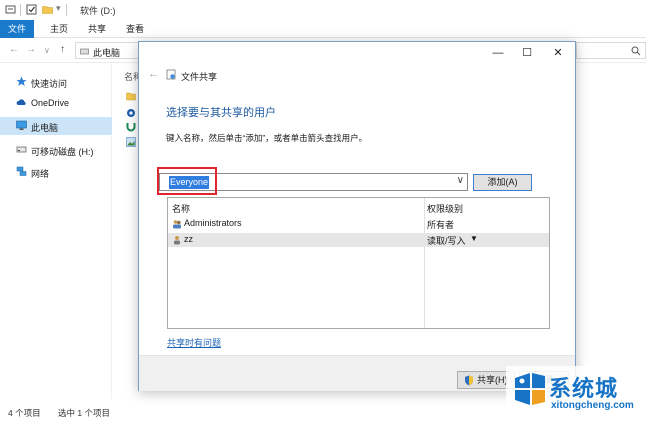  Describe the element at coordinates (213, 223) in the screenshot. I see `user-name: Administrators` at that location.